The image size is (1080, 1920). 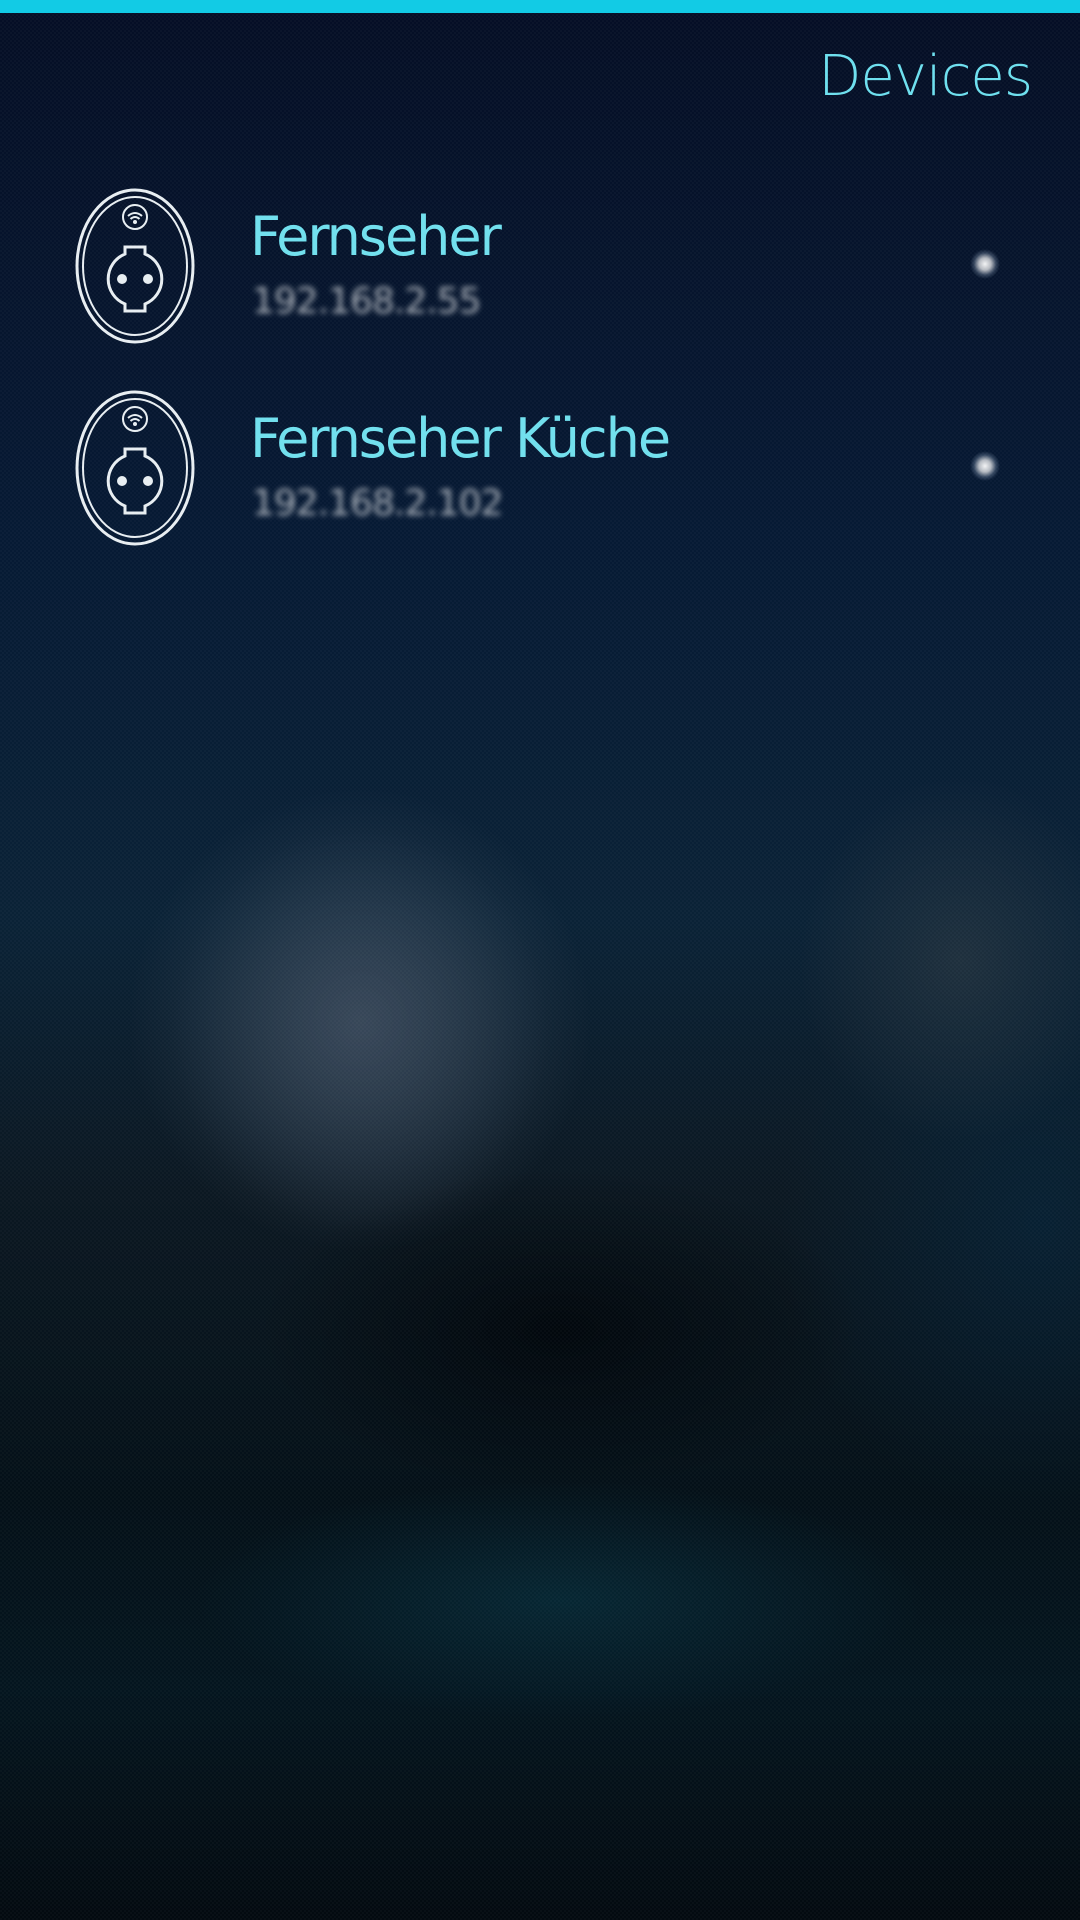 I want to click on page-title: Devices, so click(x=925, y=76).